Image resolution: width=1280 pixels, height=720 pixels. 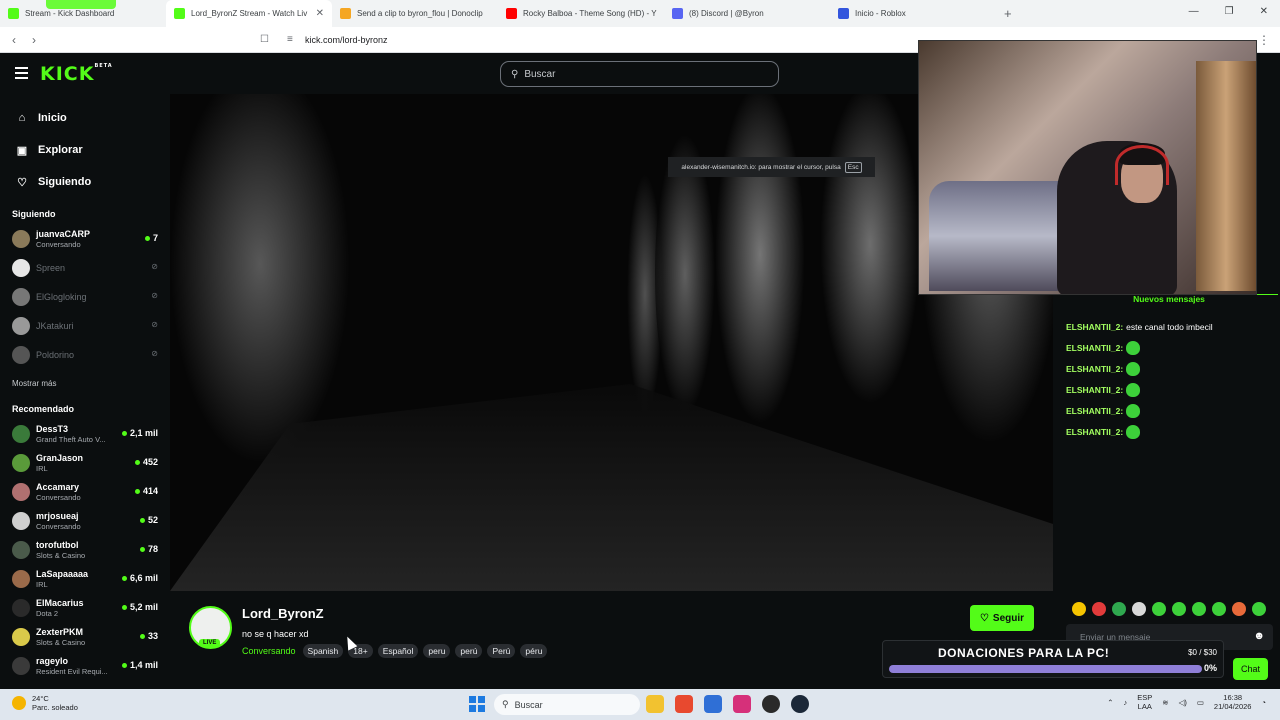 What do you see at coordinates (269, 651) in the screenshot?
I see `category-link: Conversando` at bounding box center [269, 651].